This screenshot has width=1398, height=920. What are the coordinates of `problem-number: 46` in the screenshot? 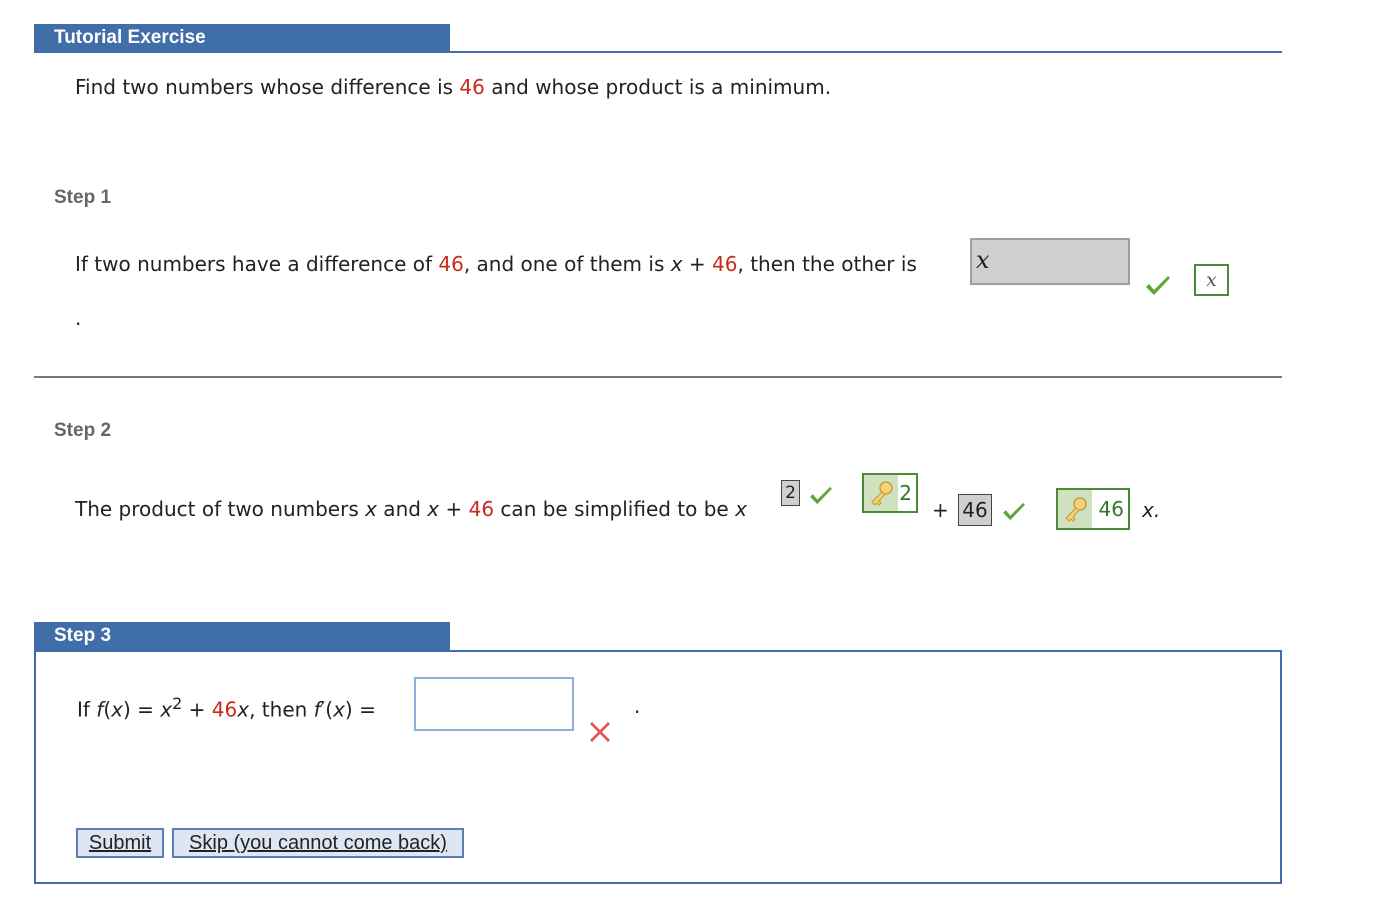 It's located at (472, 87).